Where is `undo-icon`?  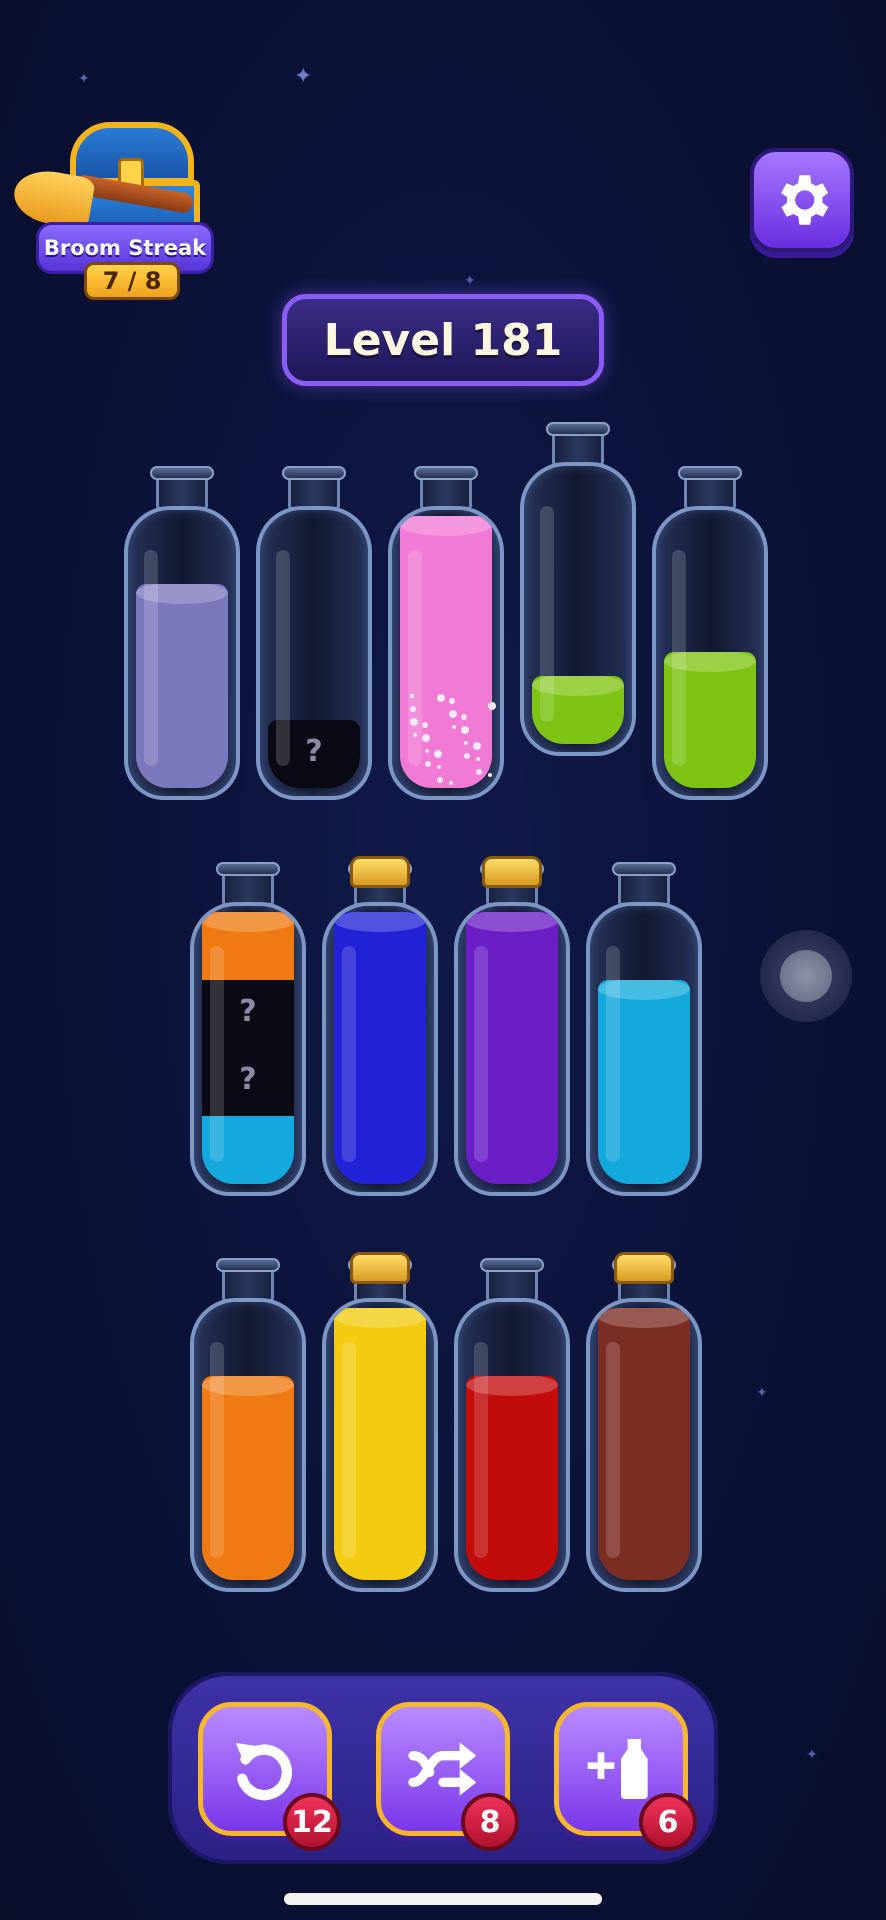
undo-icon is located at coordinates (263, 1772).